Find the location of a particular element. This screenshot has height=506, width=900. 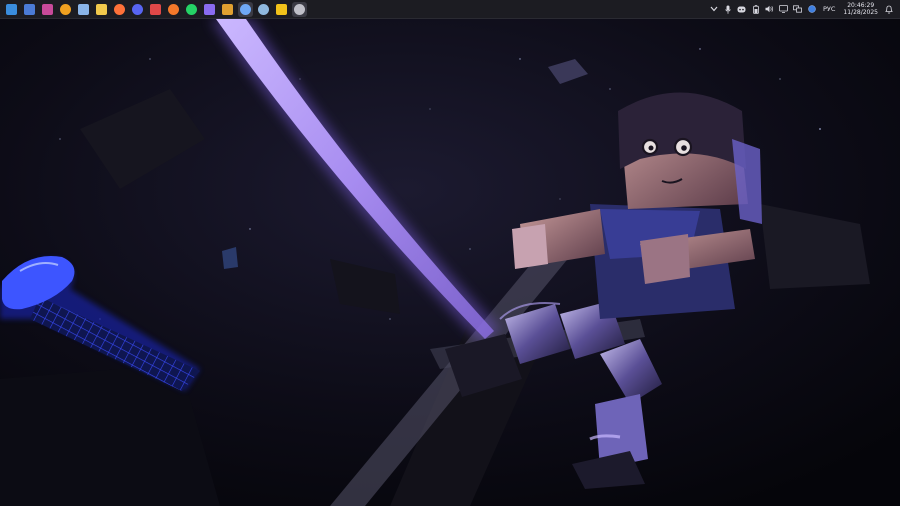

notification-bell-icon is located at coordinates (889, 9).